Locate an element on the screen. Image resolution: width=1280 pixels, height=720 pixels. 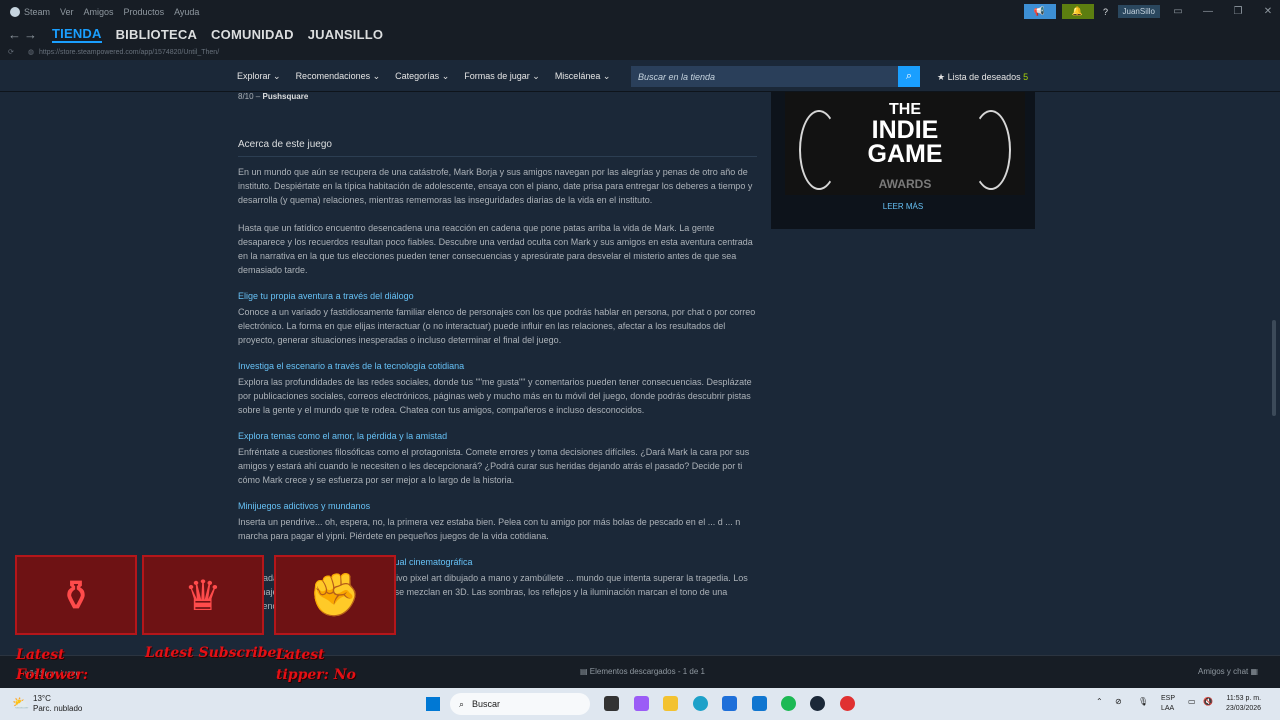
crown-icon: ♛ is located at coordinates (203, 595).